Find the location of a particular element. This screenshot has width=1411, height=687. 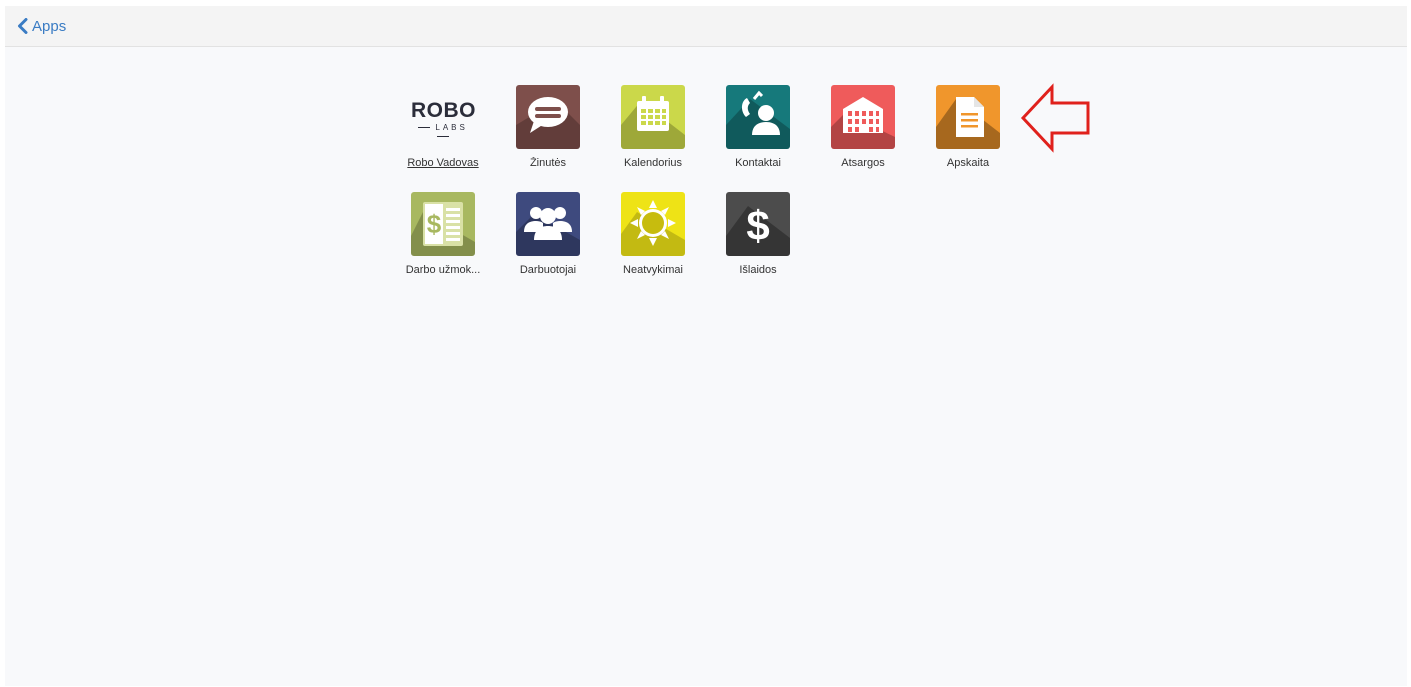

back-label: Apps is located at coordinates (49, 26).